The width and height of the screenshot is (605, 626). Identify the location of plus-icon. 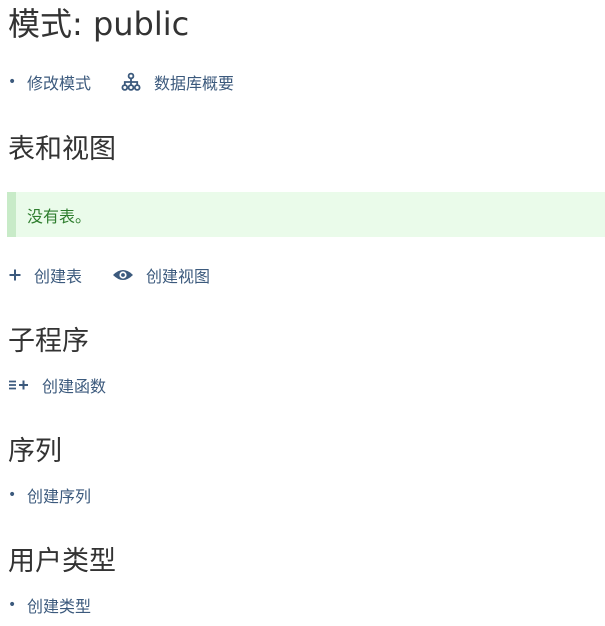
(15, 275).